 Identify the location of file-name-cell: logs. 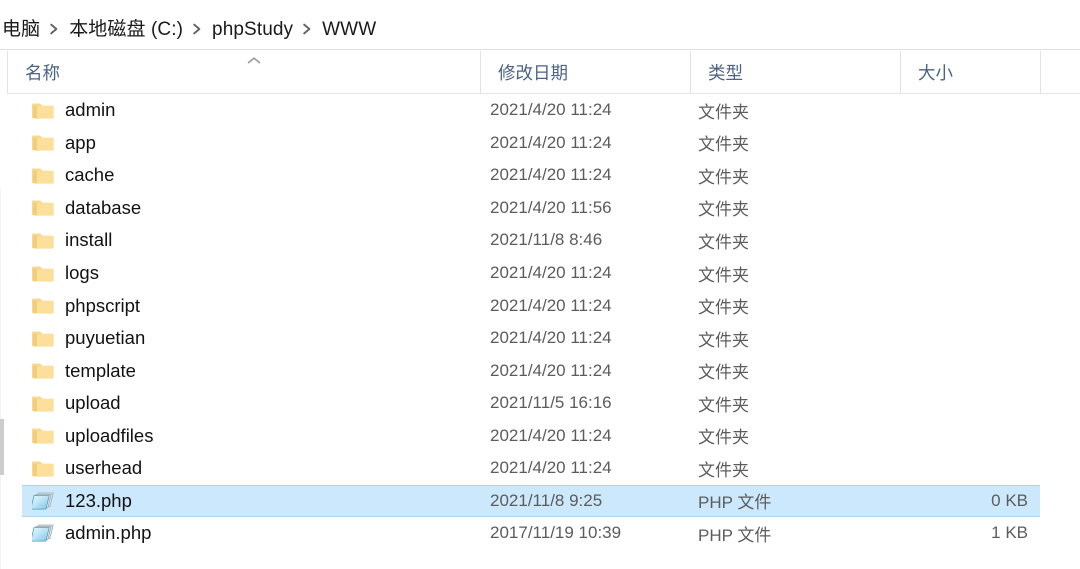
(240, 273).